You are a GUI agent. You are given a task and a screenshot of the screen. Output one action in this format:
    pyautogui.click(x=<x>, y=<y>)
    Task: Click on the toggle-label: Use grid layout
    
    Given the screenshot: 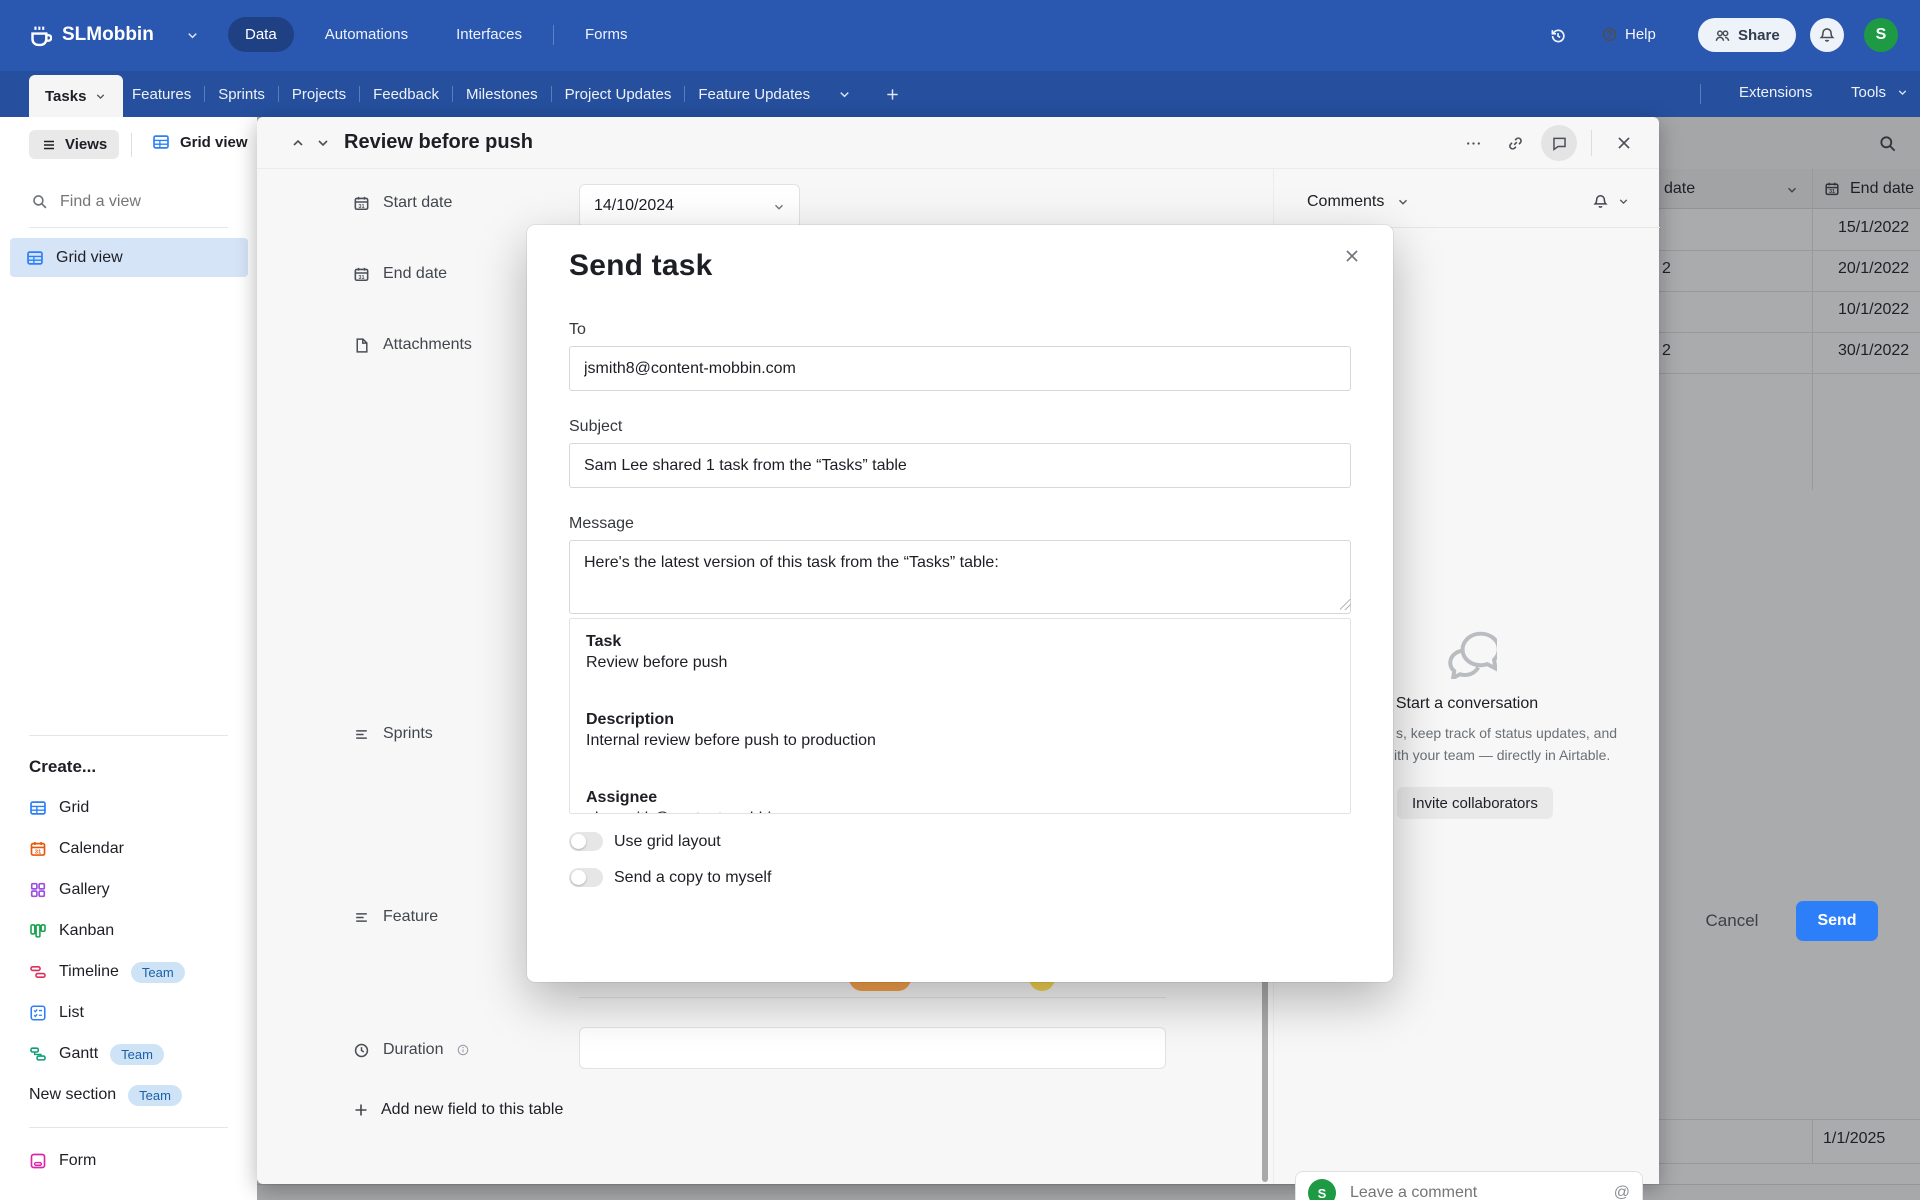 What is the action you would take?
    pyautogui.click(x=667, y=841)
    